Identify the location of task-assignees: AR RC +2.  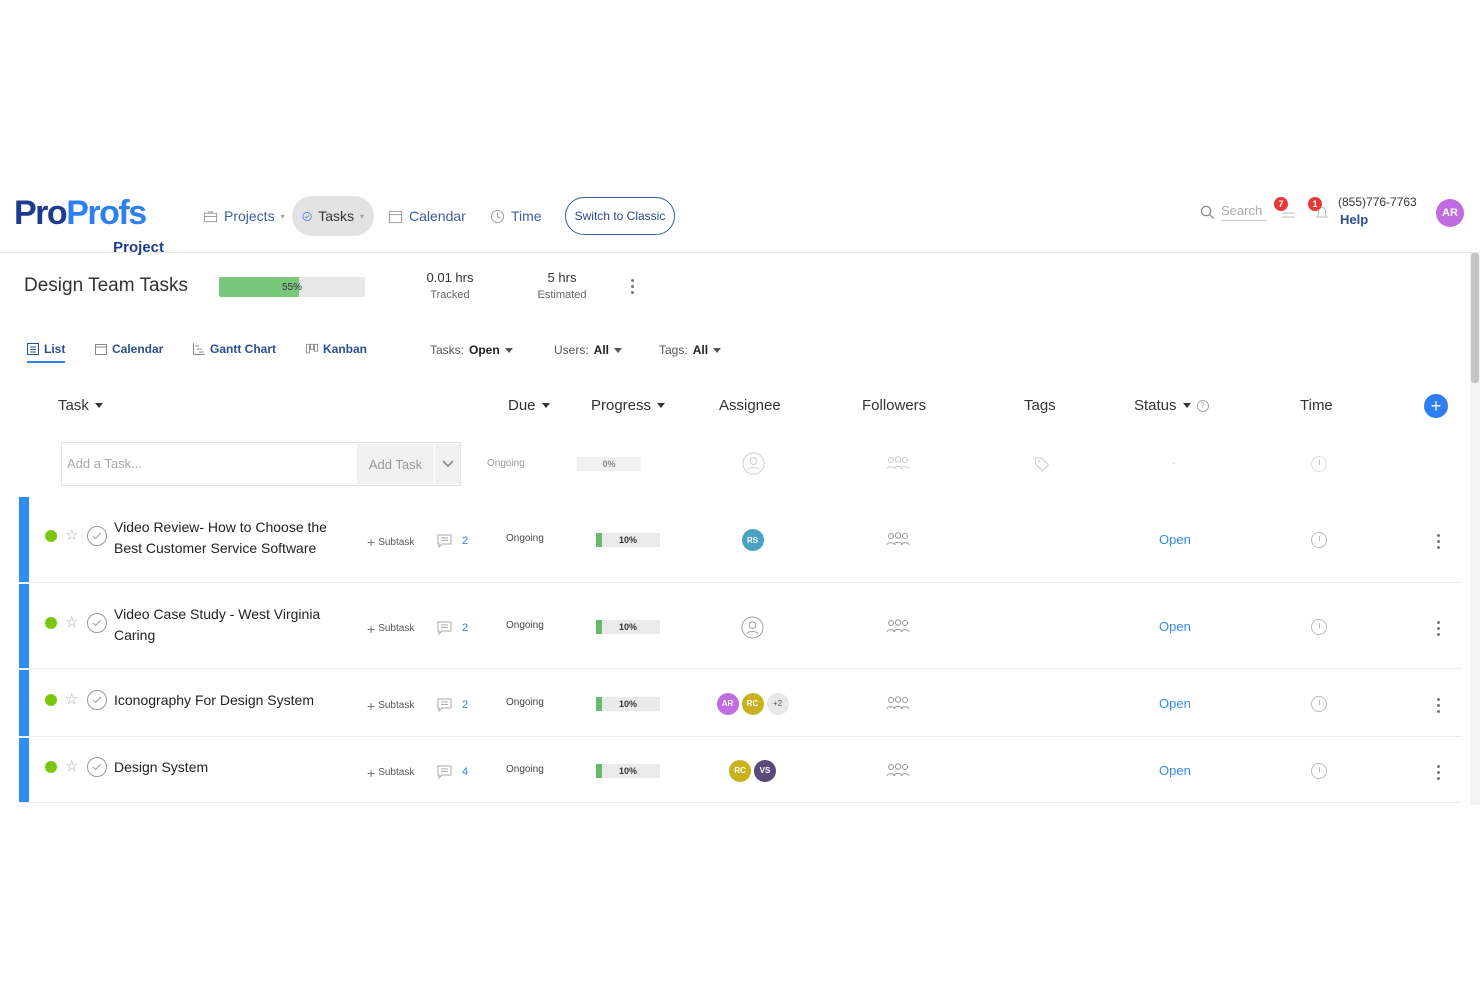
(752, 703).